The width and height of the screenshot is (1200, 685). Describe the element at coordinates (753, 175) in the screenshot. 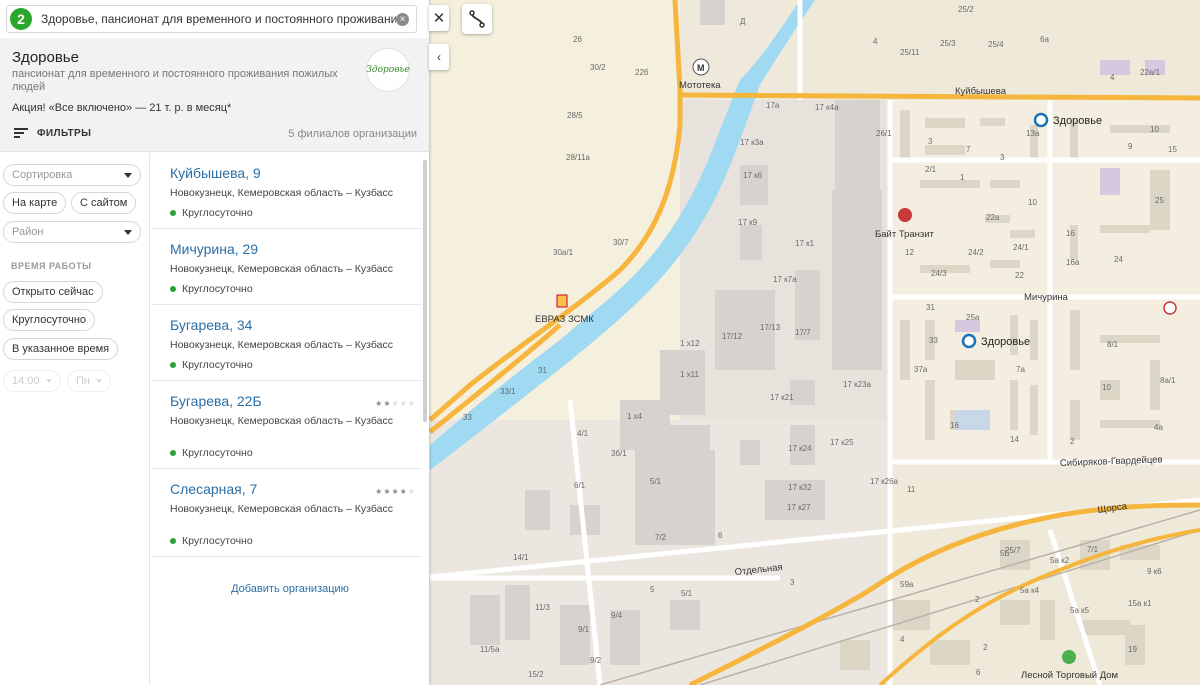

I see `building-number-label: 17 к6` at that location.